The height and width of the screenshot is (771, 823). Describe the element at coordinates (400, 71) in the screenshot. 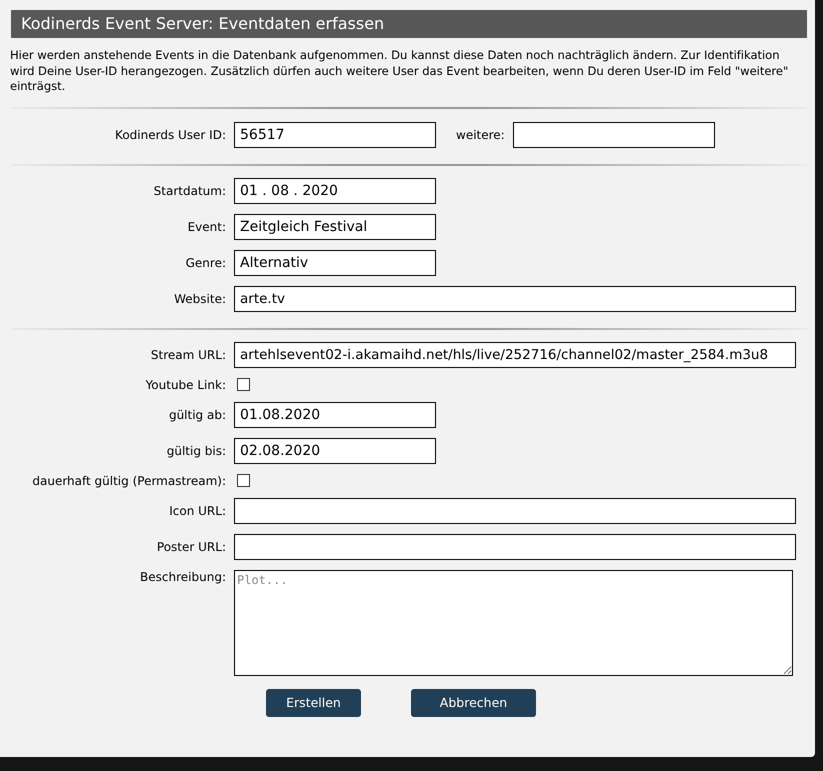

I see `intro-text: Hier werden anstehende Events in die Datenbank aufgenommen. Du kannst diese Daten noch nachträglich ändern. Zur Identifikation wird Deine User-ID herangezogen. Zusätzlich dürfen auch weitere User das Event bearbeiten, wenn Du deren User-ID im Feld "weitere" einträgst.` at that location.